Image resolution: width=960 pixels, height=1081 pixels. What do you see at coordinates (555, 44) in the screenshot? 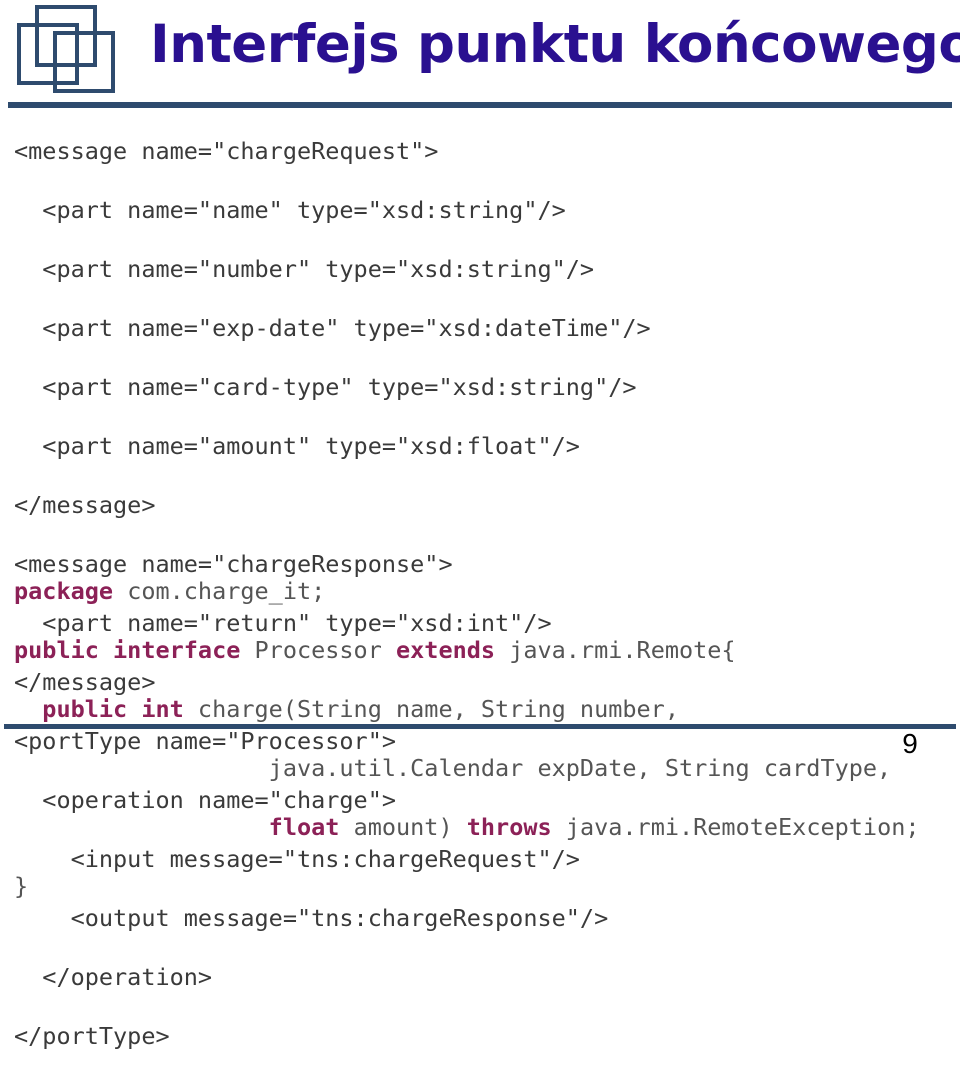
I see `page-title: Interfejs punktu końcowego` at bounding box center [555, 44].